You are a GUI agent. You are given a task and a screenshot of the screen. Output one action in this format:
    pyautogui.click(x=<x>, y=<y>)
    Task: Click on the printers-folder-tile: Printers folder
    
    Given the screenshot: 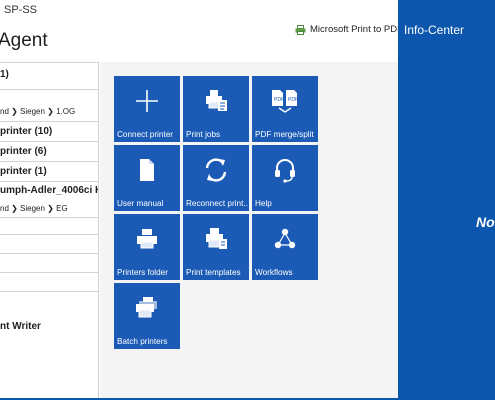 What is the action you would take?
    pyautogui.click(x=147, y=247)
    